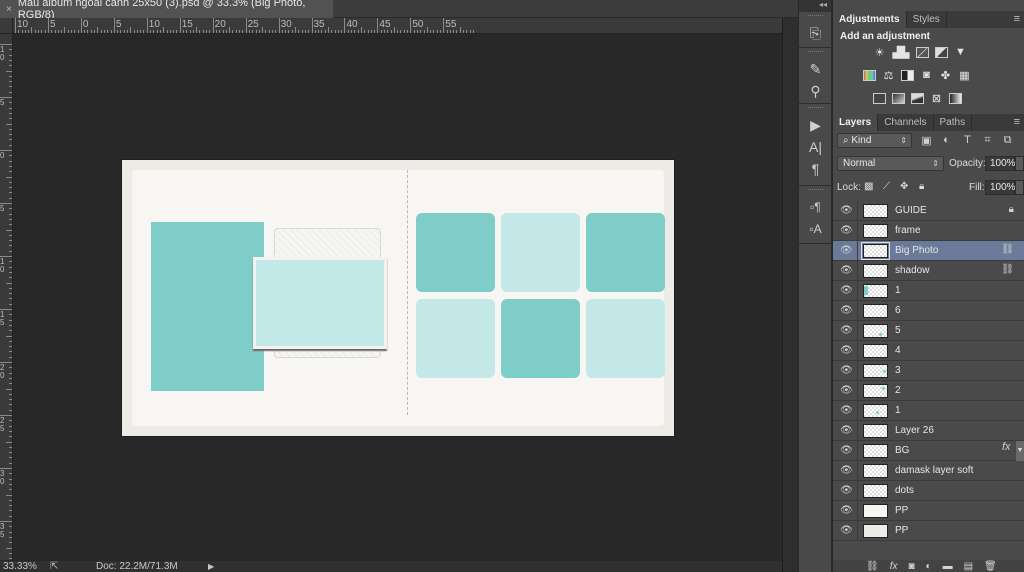  Describe the element at coordinates (945, 75) in the screenshot. I see `channel-mixer-icon: ✤` at that location.